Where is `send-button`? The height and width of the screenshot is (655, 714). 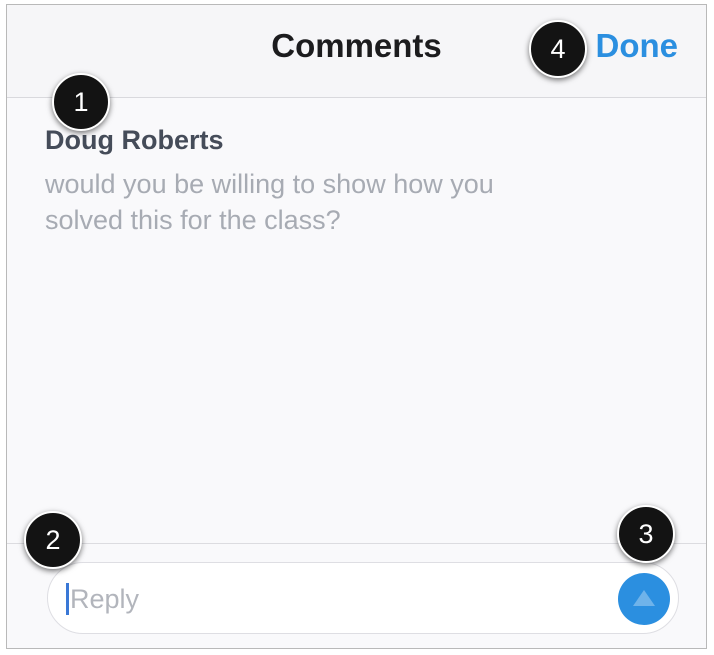 send-button is located at coordinates (644, 599).